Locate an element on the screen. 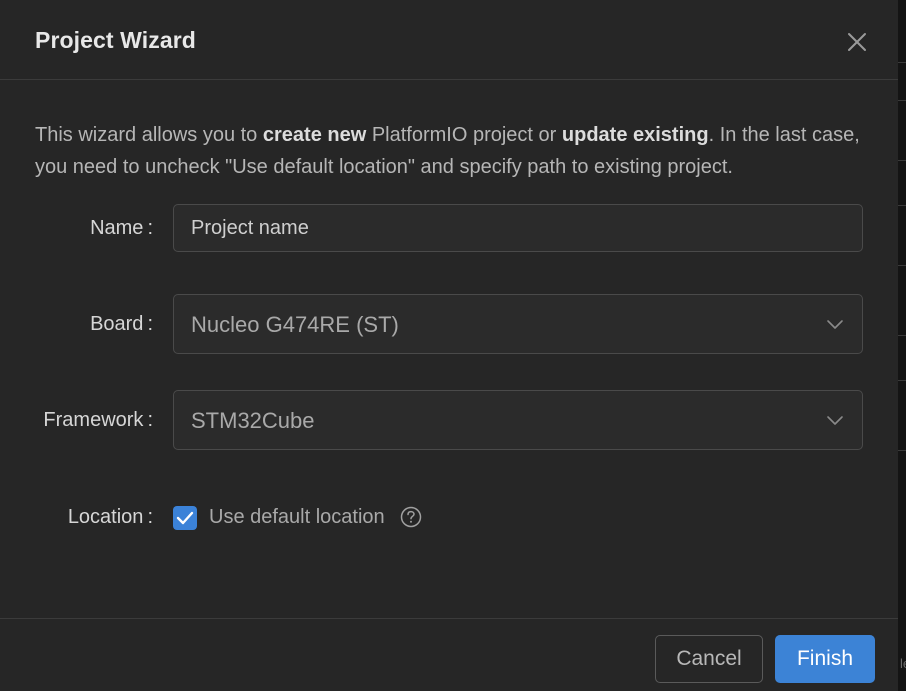 This screenshot has height=691, width=906. board-select-value: Nucleo G474RE (ST) is located at coordinates (295, 324).